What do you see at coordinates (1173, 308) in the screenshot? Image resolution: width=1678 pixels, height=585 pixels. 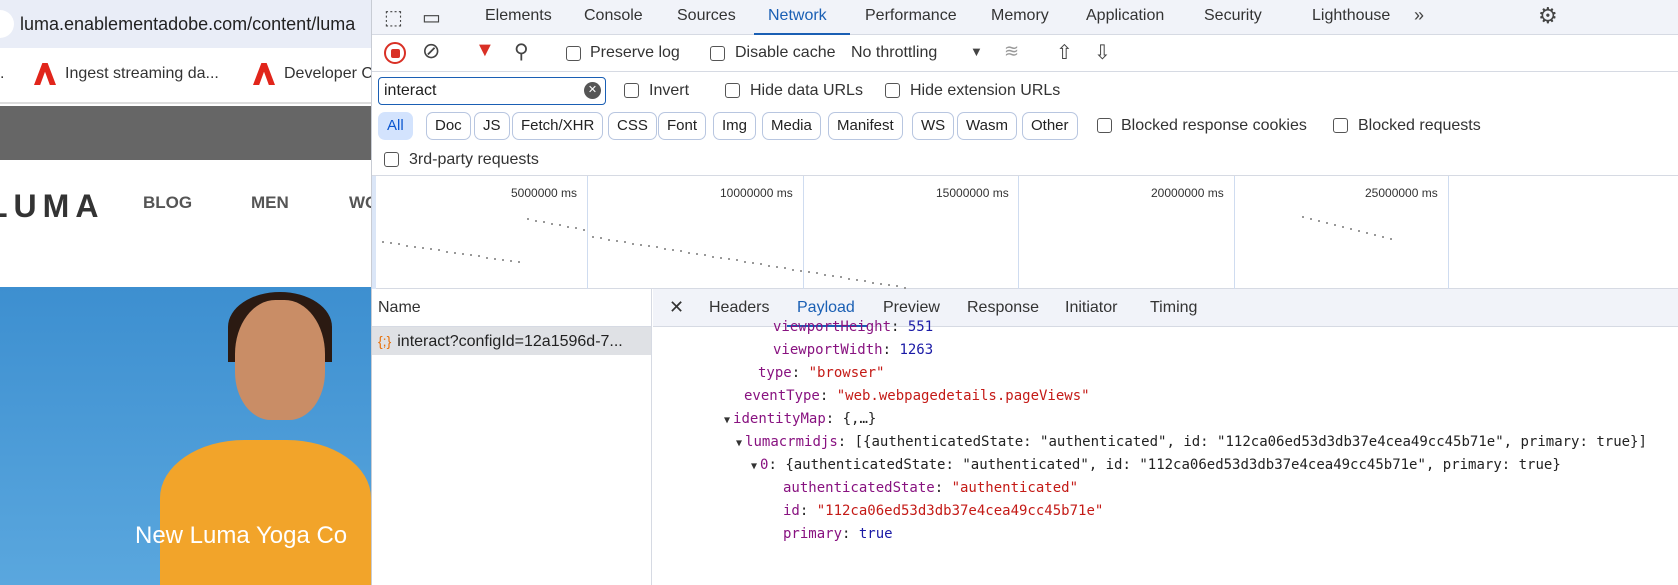 I see `tab-timing: Timing` at bounding box center [1173, 308].